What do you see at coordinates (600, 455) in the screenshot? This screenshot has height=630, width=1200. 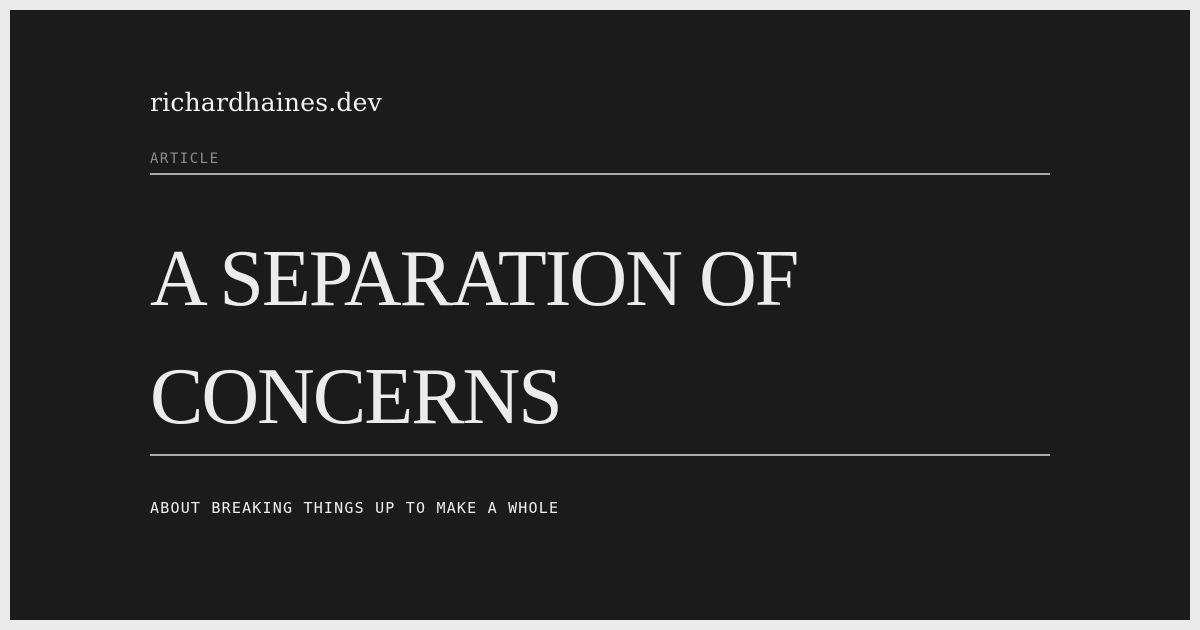 I see `bottom-divider` at bounding box center [600, 455].